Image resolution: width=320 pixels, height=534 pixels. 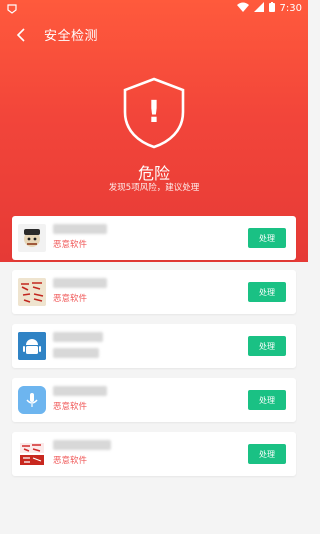 I want to click on risk-status-subtitle: 发现5项风险，建议处理, so click(x=154, y=188).